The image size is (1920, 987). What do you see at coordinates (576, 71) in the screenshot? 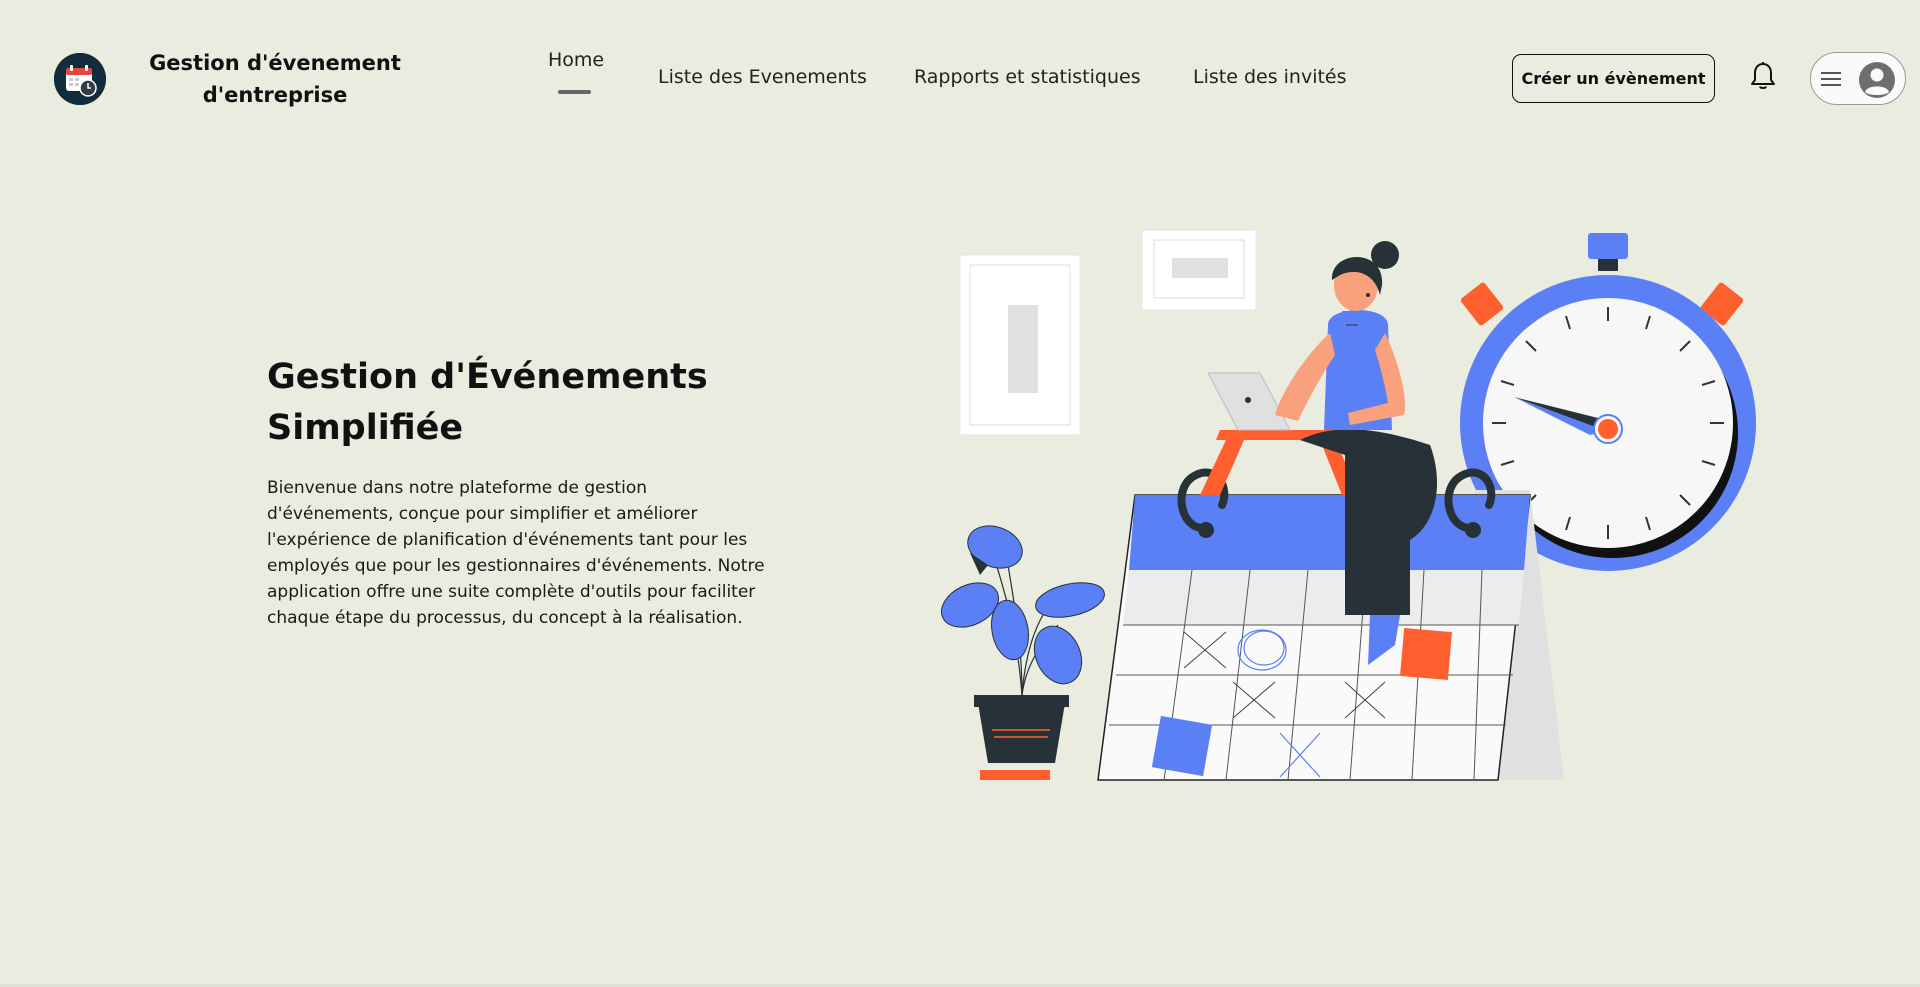
I see `nav-home: Home` at bounding box center [576, 71].